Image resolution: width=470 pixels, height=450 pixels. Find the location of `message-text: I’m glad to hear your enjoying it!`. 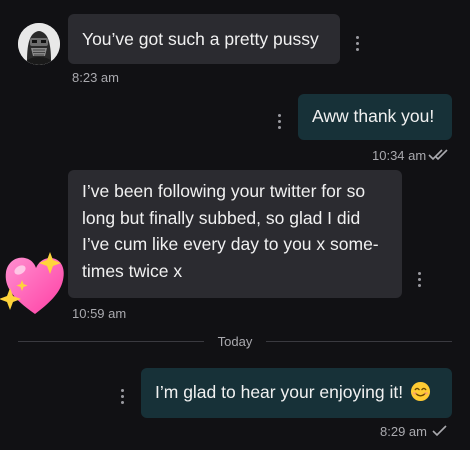

message-text: I’m glad to hear your enjoying it! is located at coordinates (279, 392).